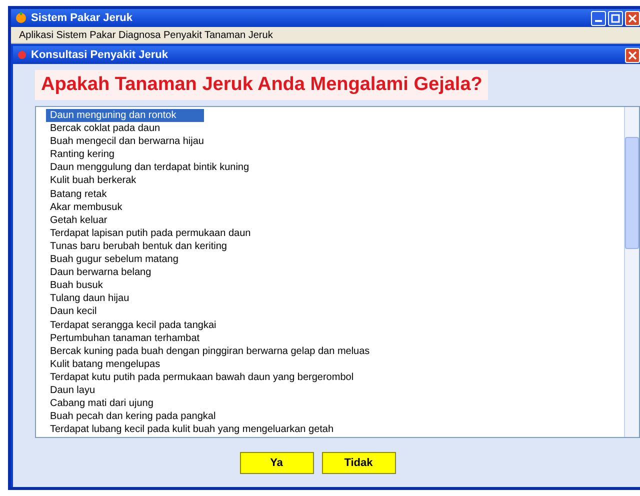 This screenshot has height=496, width=640. I want to click on maximize-icon, so click(615, 18).